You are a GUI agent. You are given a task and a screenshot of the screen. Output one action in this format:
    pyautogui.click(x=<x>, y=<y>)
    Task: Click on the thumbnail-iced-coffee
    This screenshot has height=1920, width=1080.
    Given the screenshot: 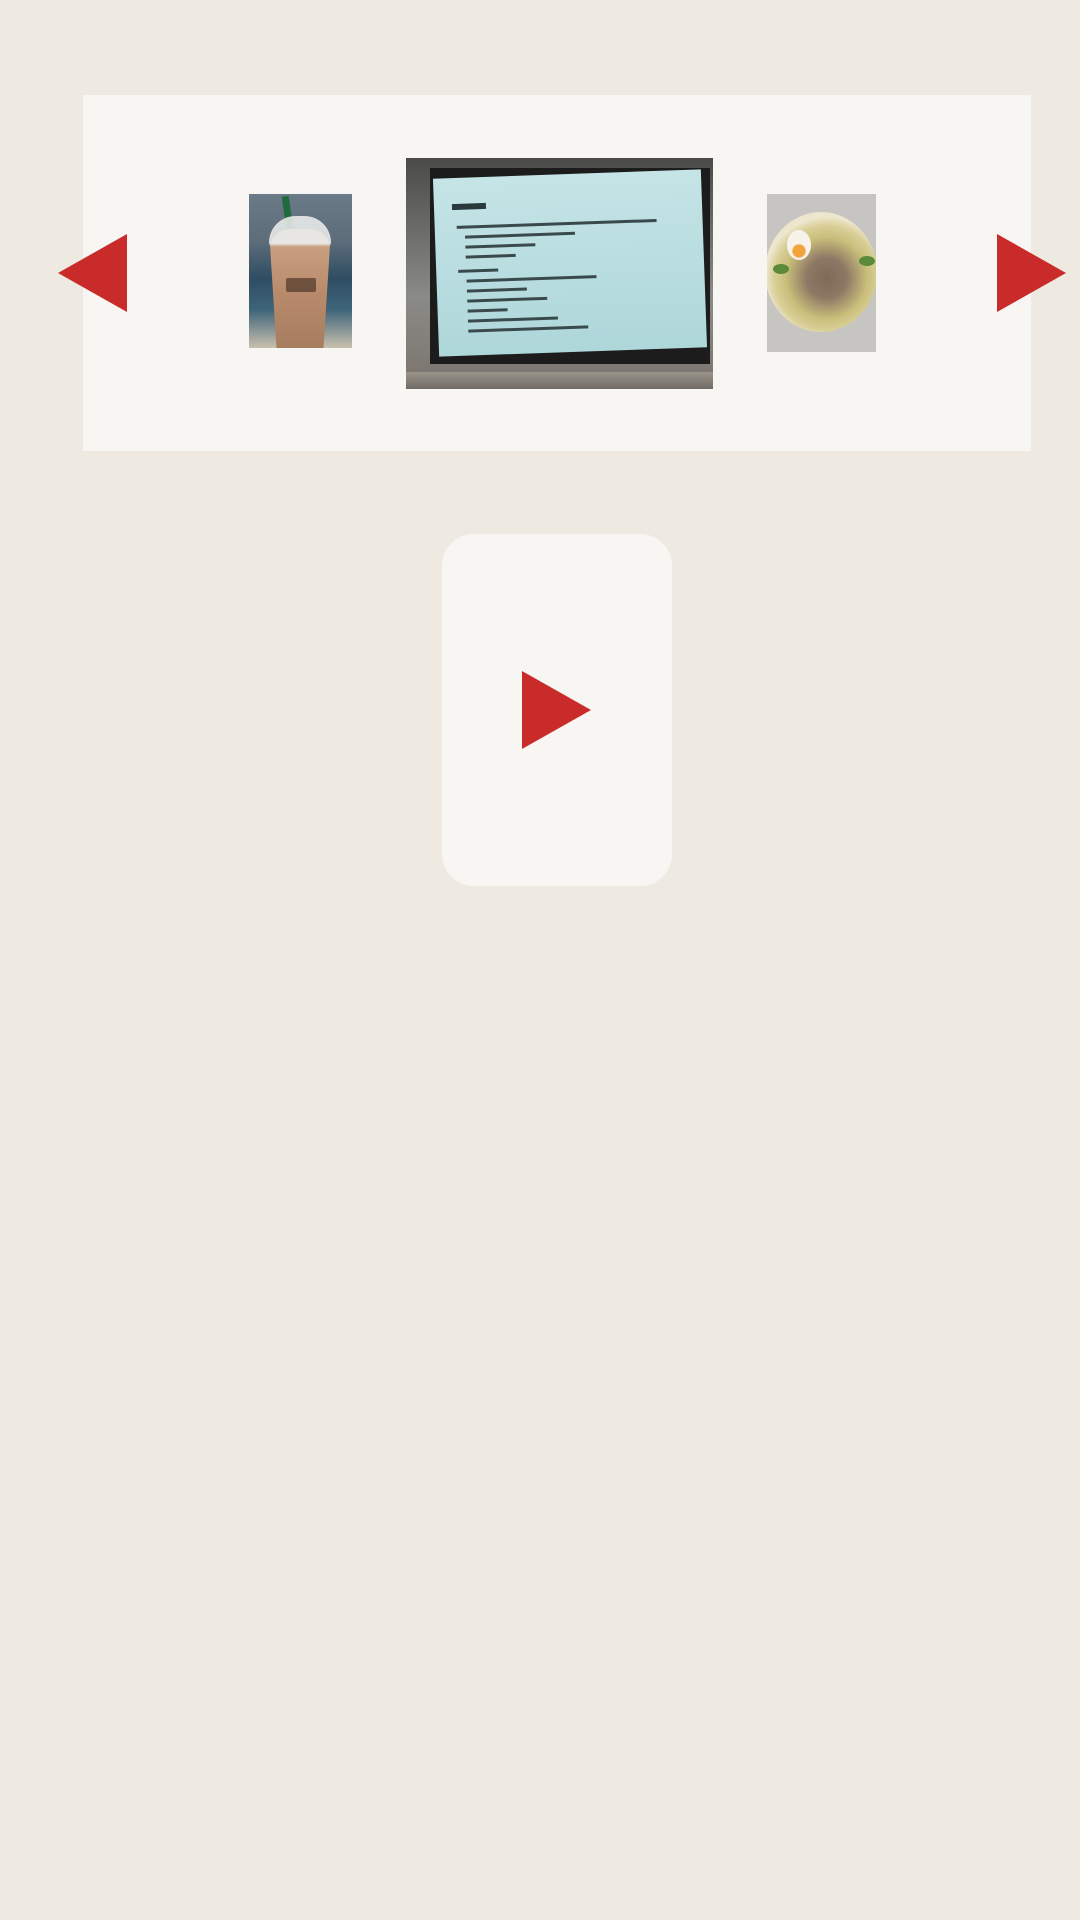 What is the action you would take?
    pyautogui.click(x=300, y=271)
    